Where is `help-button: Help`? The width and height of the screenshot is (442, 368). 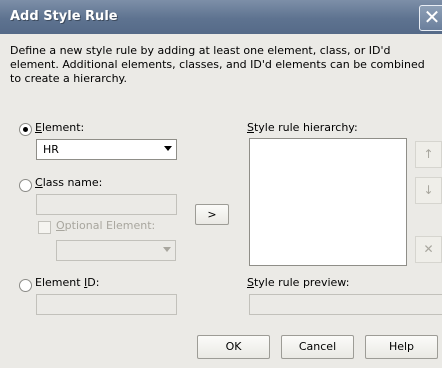
help-button: Help is located at coordinates (401, 347).